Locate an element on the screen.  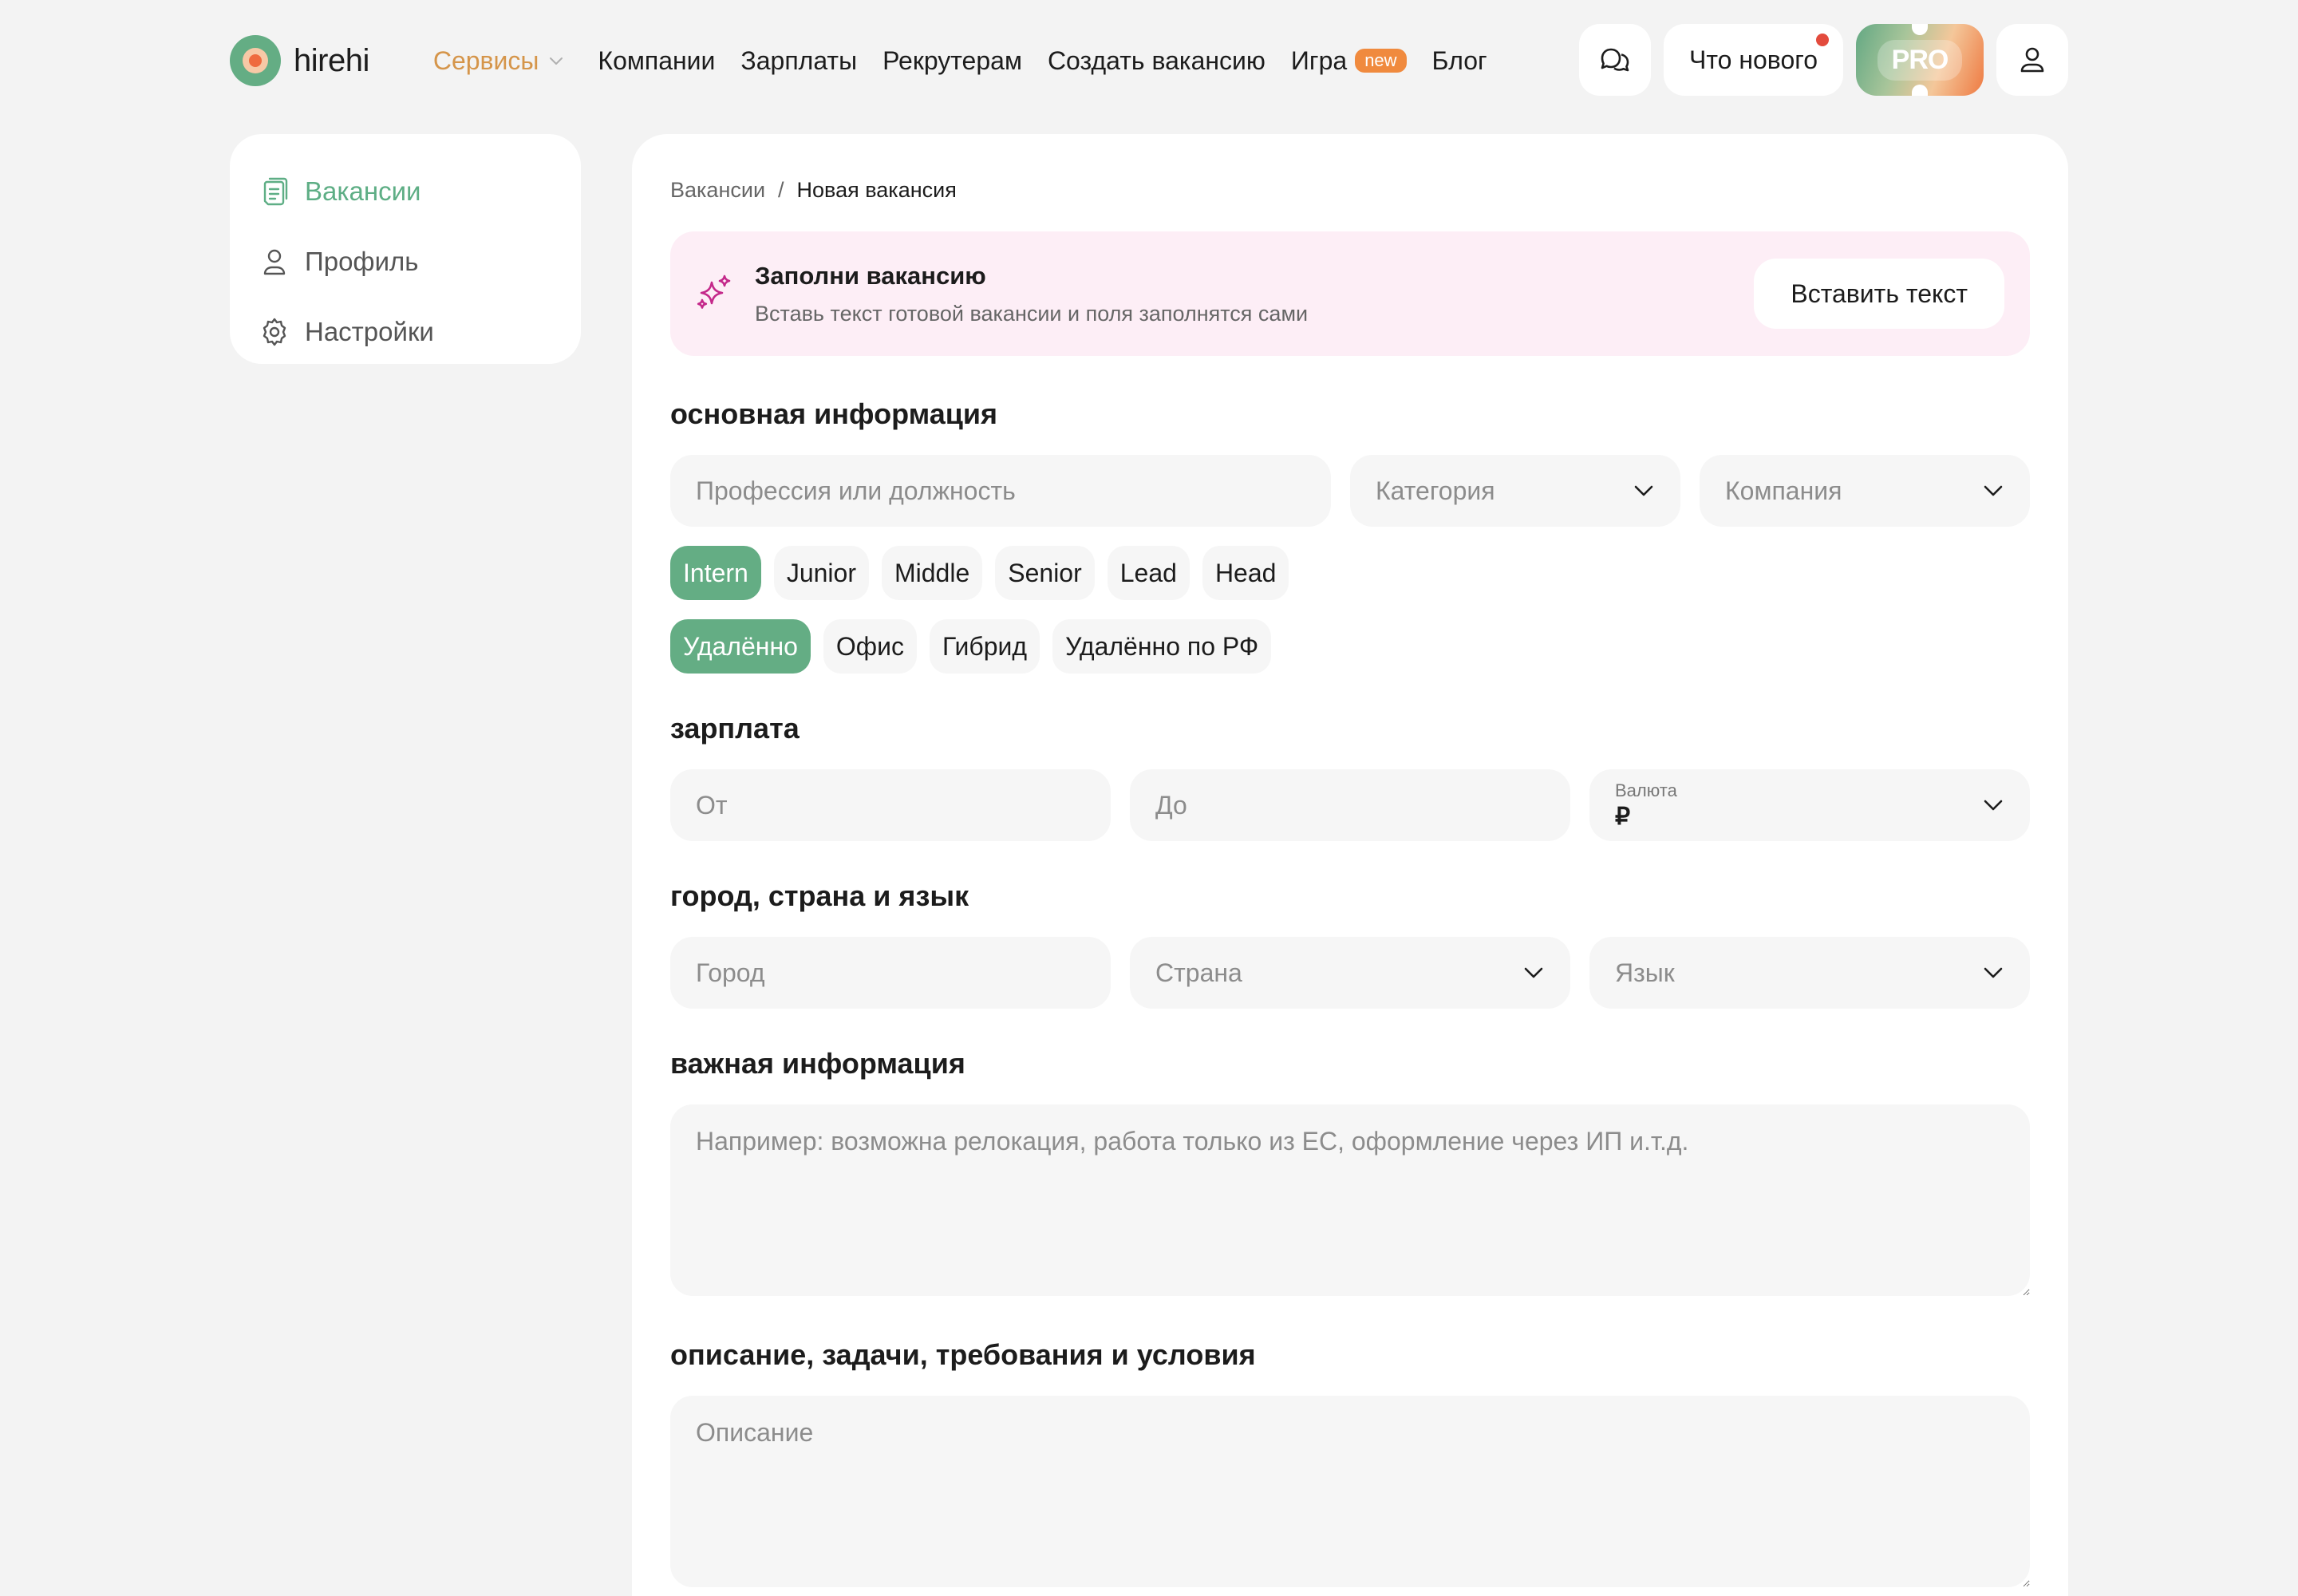
grade-chip-intern: Intern is located at coordinates (715, 573).